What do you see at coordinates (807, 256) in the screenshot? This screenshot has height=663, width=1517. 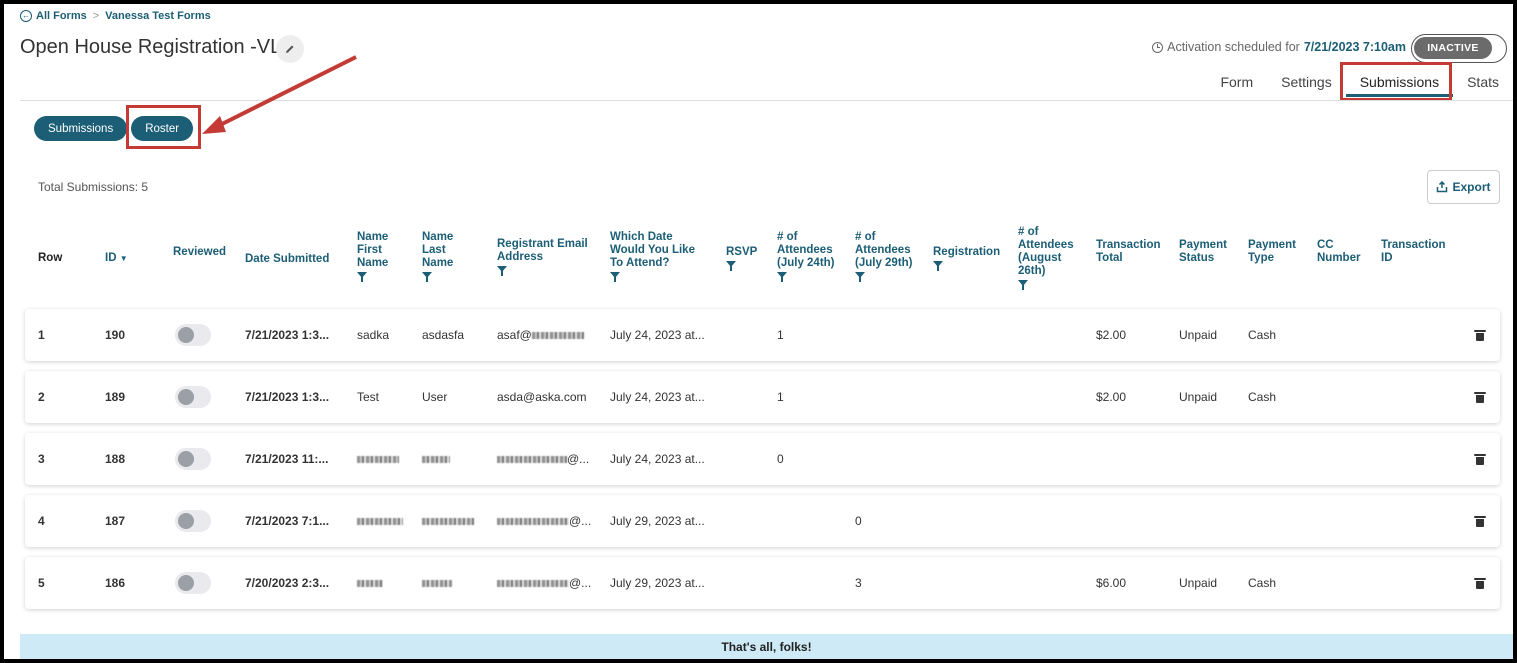 I see `header-attendees-july24: # of Attendees (July 24th)` at bounding box center [807, 256].